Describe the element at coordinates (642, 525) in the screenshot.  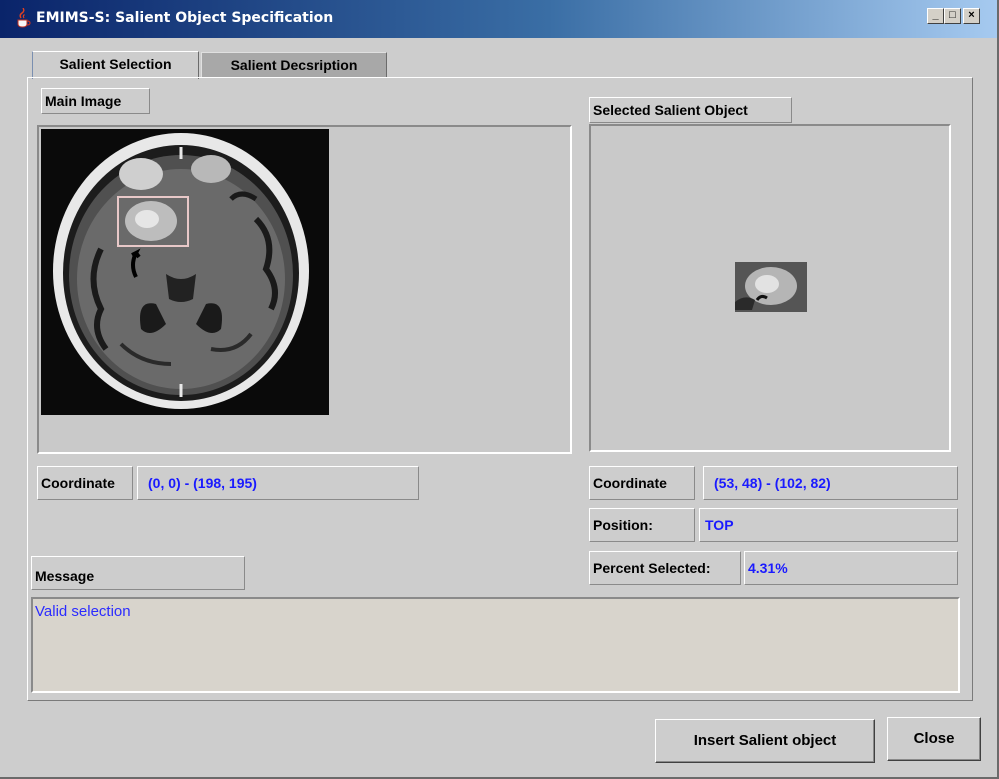
I see `position-label: Position:` at that location.